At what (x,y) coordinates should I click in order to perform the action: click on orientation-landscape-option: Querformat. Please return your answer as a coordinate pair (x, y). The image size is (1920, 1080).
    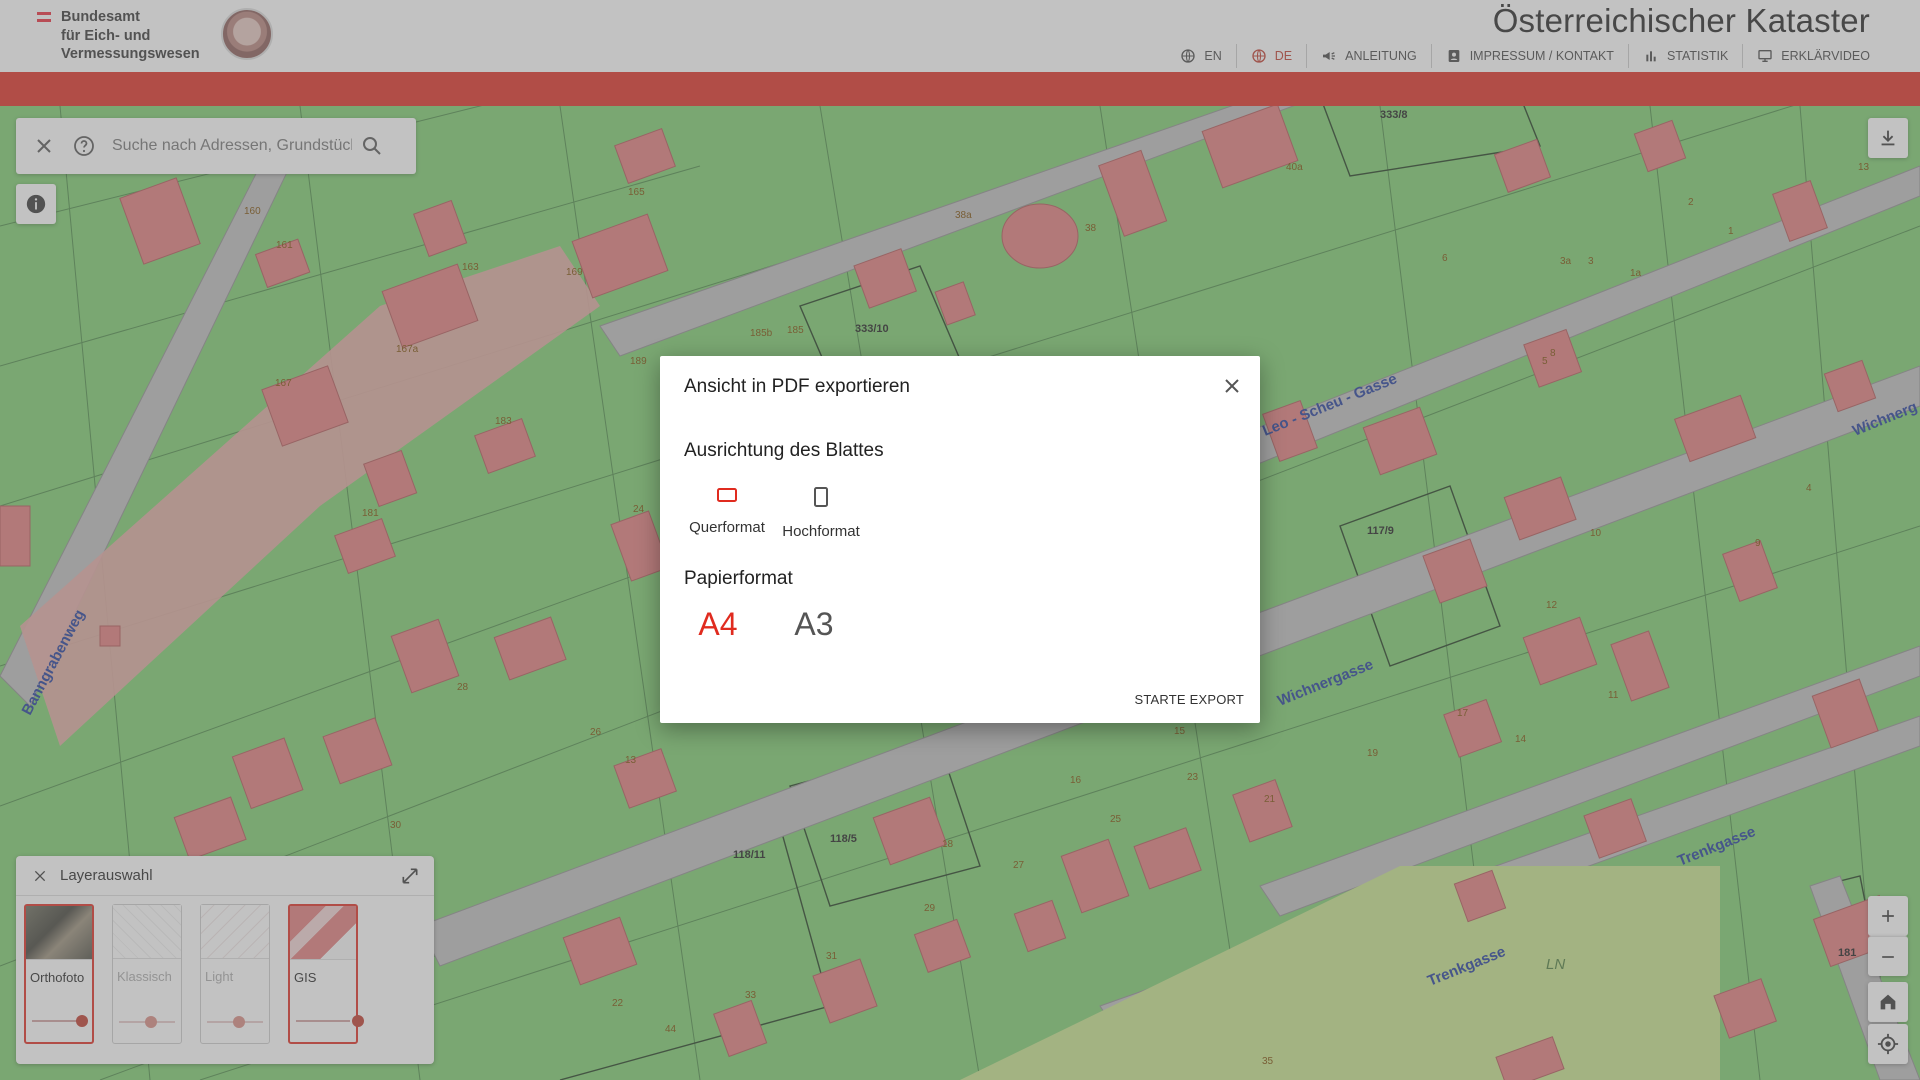
    Looking at the image, I should click on (727, 511).